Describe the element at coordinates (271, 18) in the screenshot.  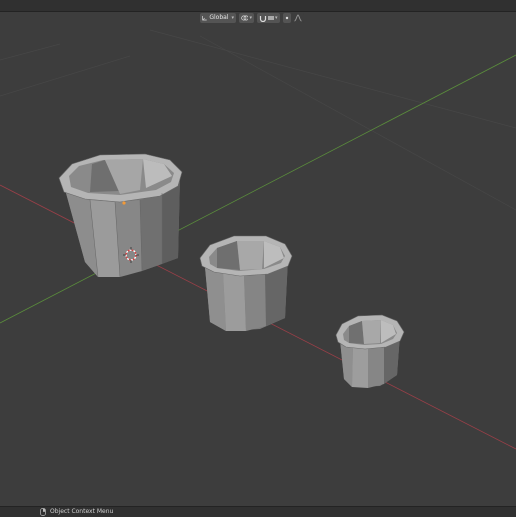
I see `snap-target-icon` at that location.